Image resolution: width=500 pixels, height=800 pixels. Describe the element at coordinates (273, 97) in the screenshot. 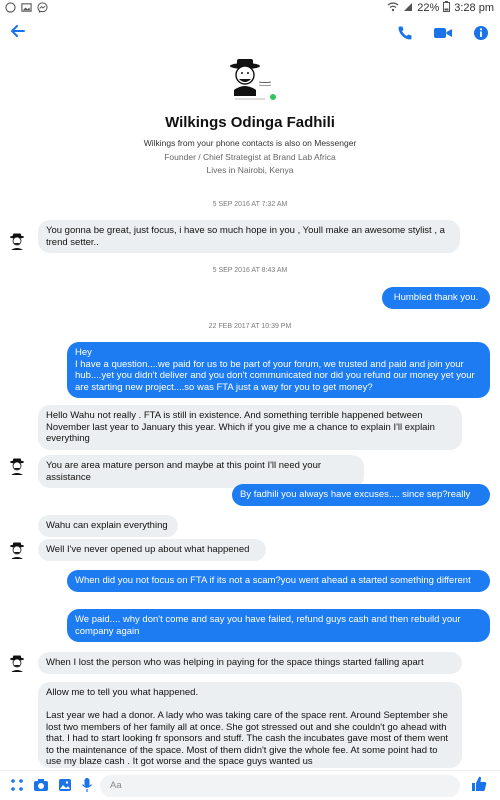

I see `online-status-dot` at that location.